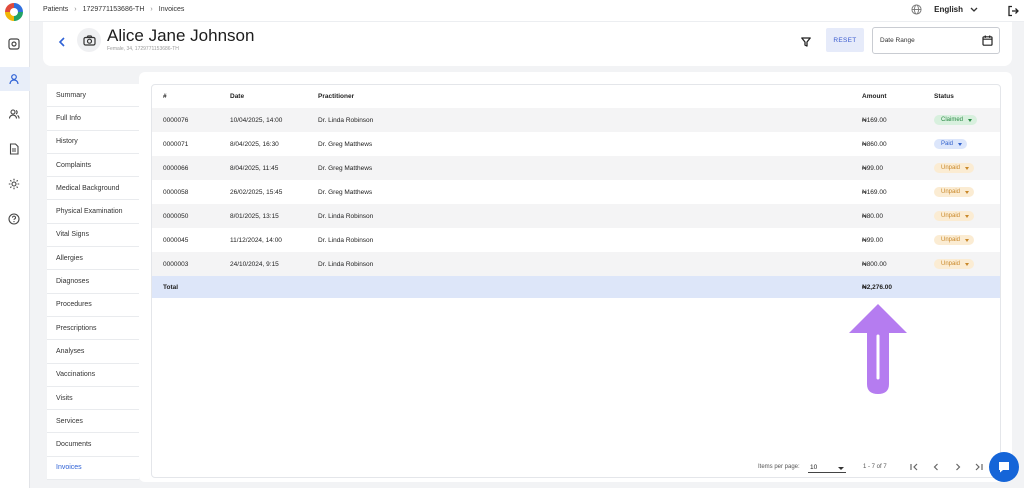 This screenshot has width=1024, height=488. Describe the element at coordinates (14, 149) in the screenshot. I see `document-icon` at that location.